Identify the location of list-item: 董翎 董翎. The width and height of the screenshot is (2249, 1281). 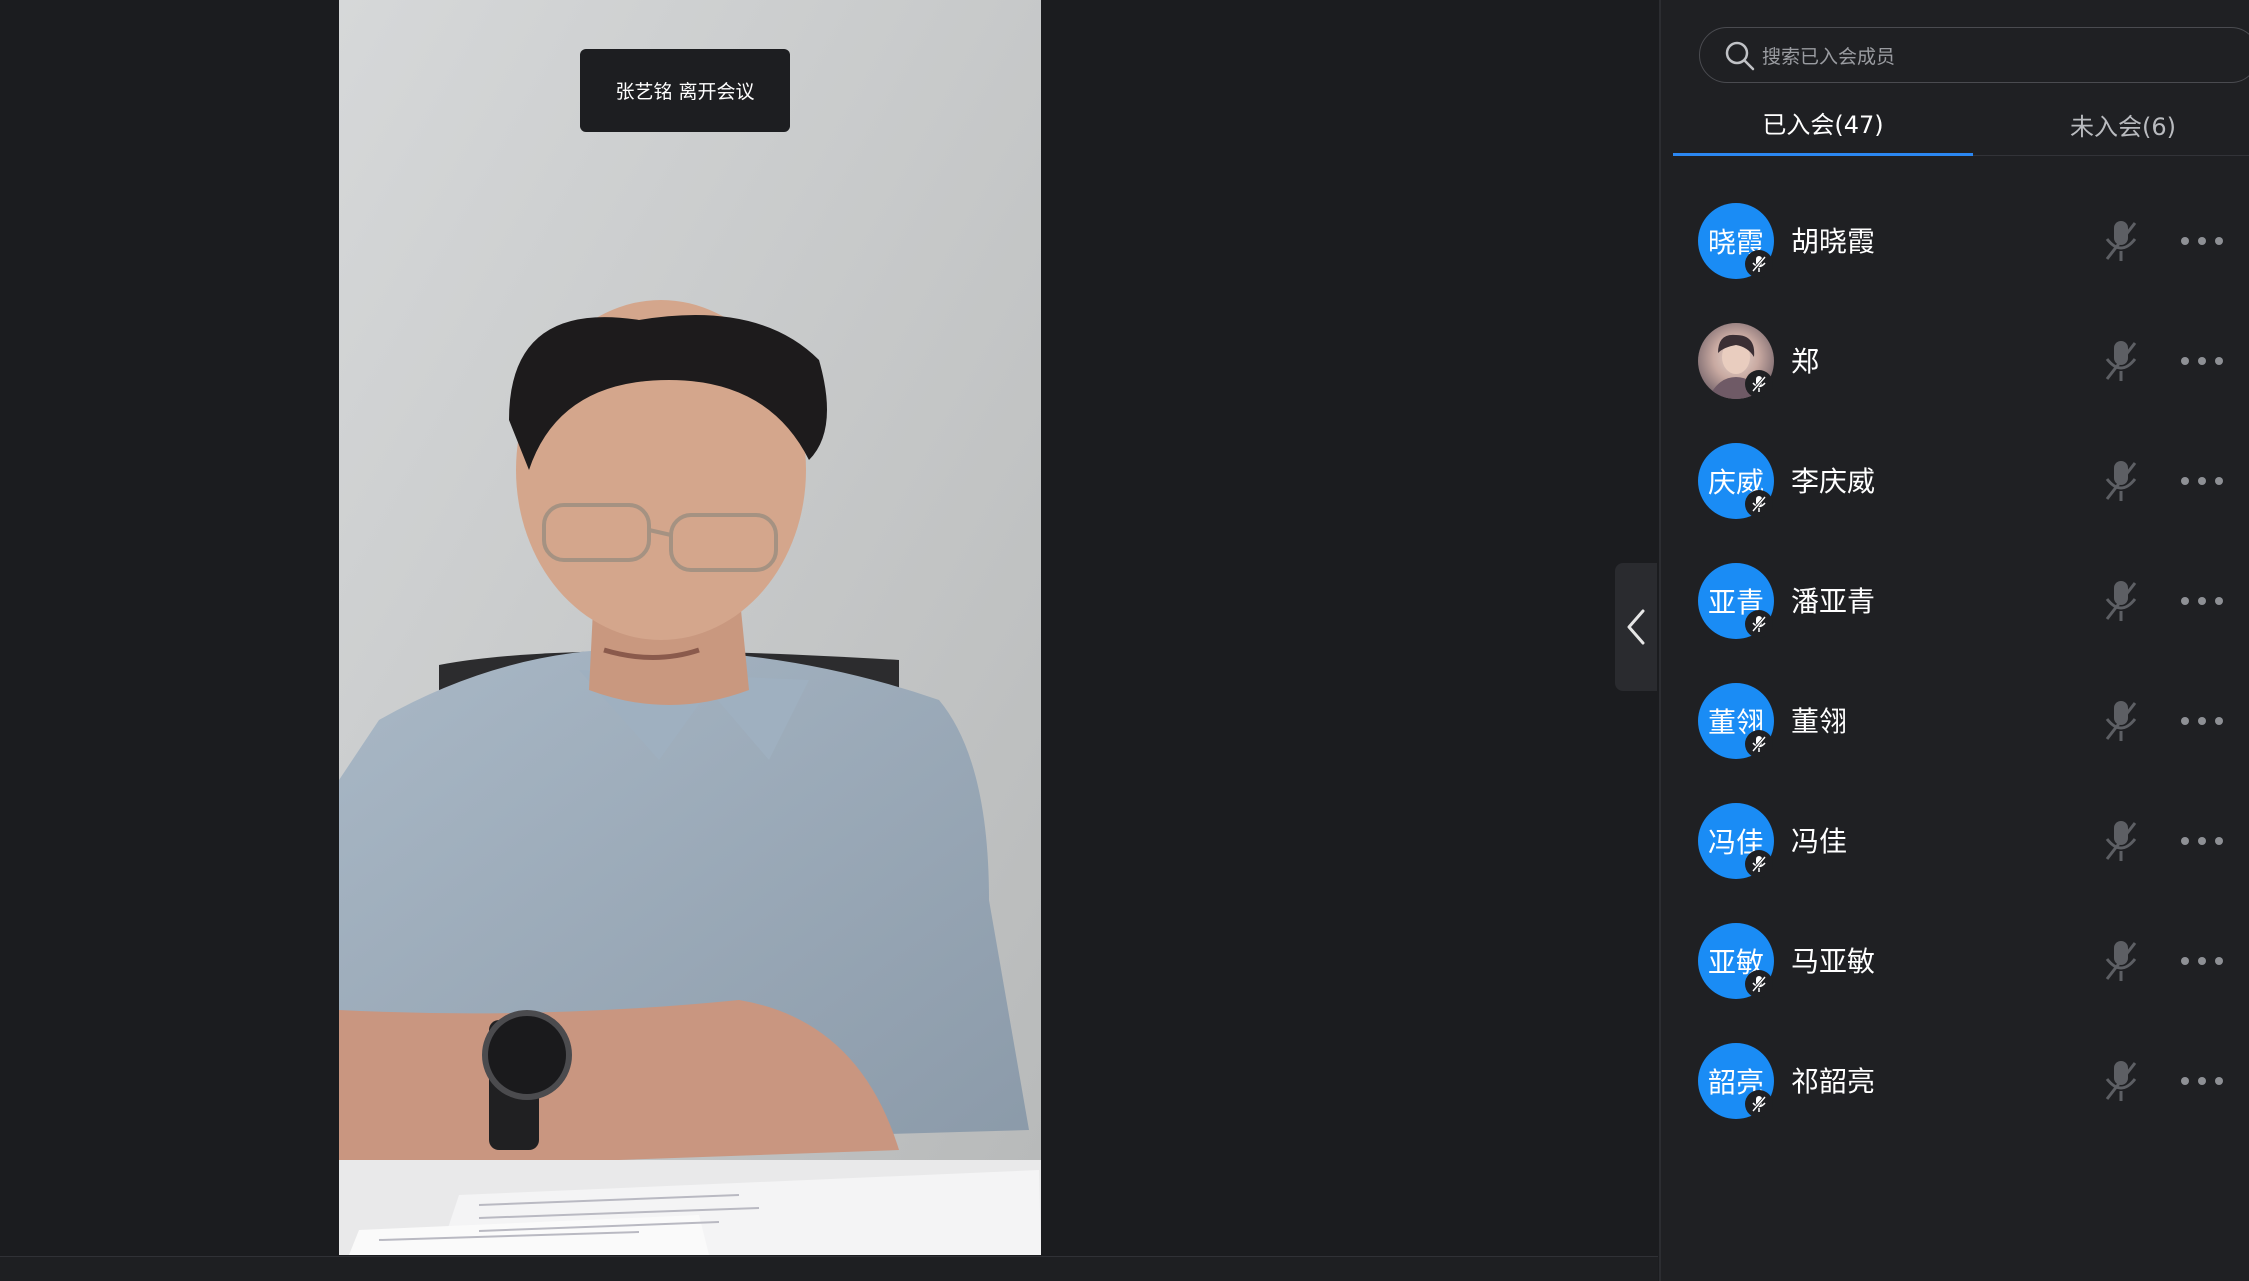
(1955, 720).